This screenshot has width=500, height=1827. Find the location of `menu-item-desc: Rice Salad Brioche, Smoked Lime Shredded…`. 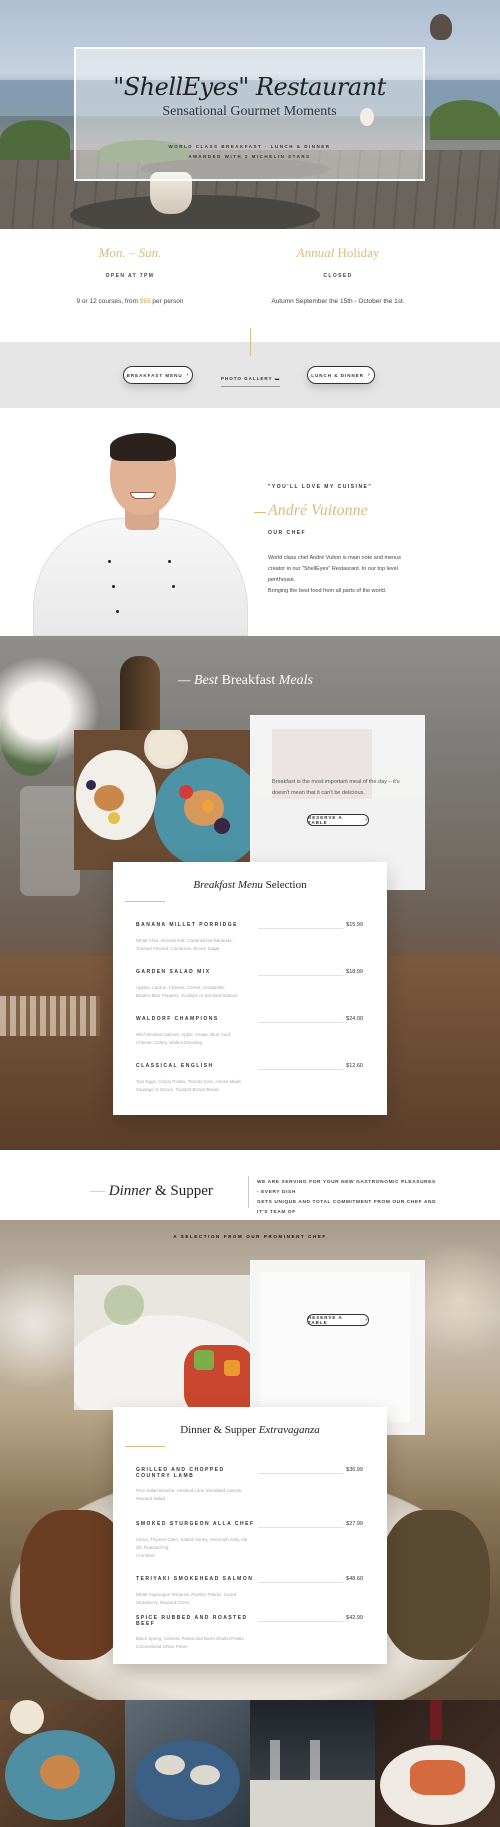

menu-item-desc: Rice Salad Brioche, Smoked Lime Shredded… is located at coordinates (189, 1494).